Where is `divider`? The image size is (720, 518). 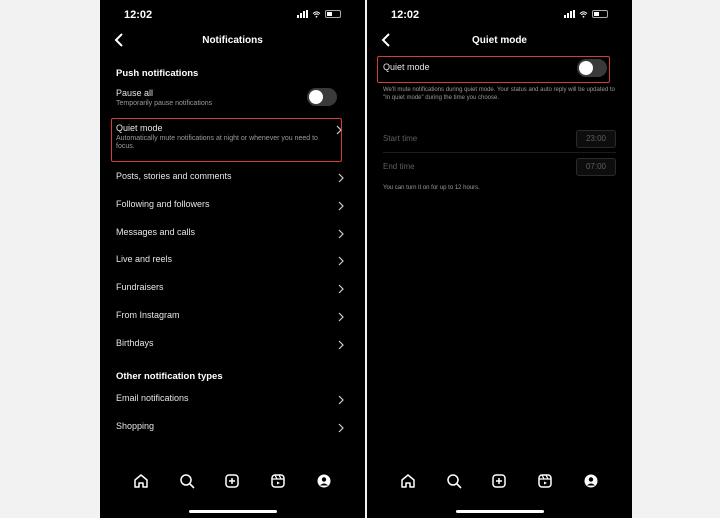 divider is located at coordinates (499, 152).